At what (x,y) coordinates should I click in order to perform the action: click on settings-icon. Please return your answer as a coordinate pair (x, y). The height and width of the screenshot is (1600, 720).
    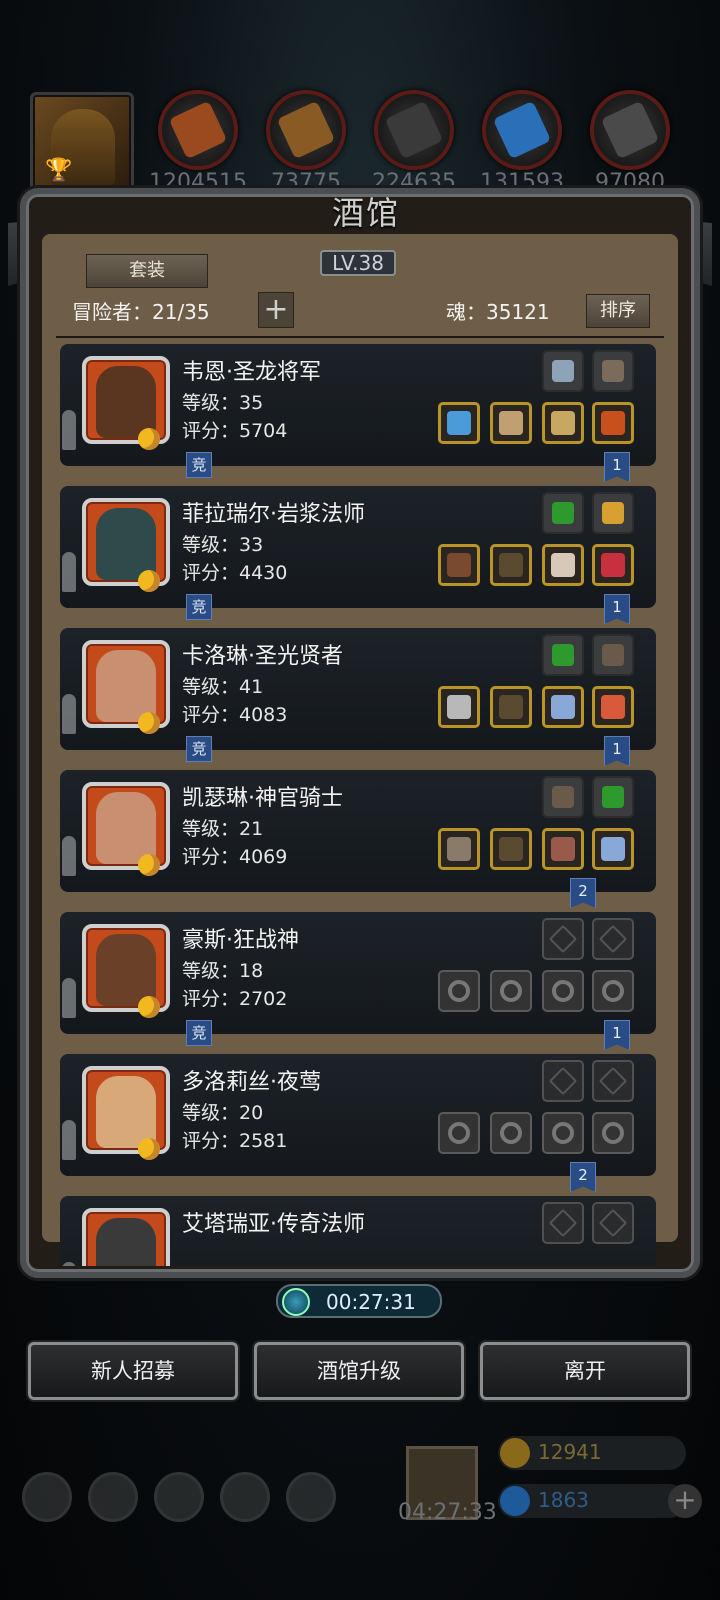
    Looking at the image, I should click on (47, 1497).